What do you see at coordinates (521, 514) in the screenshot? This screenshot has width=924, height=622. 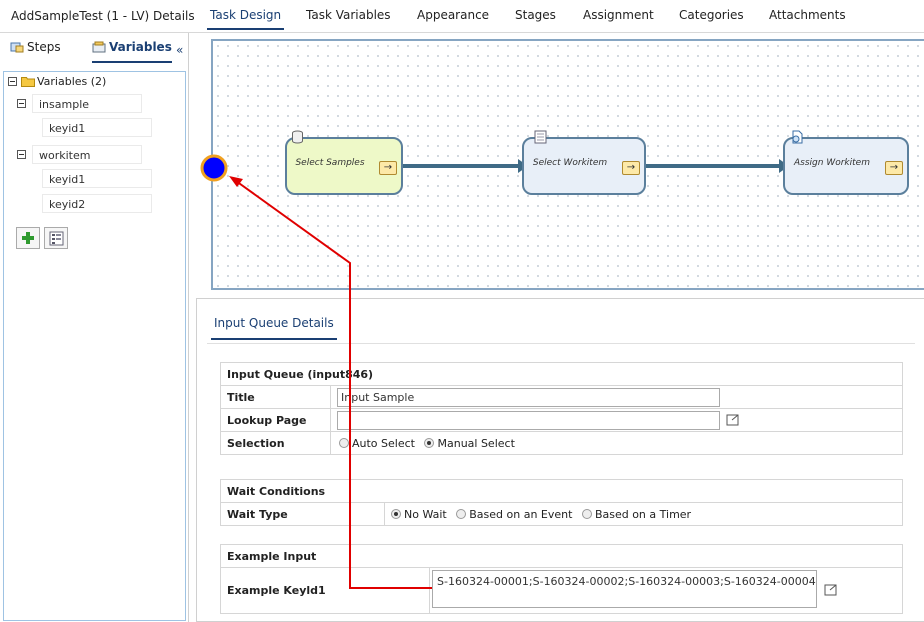 I see `event-wait-label: Based on an Event` at bounding box center [521, 514].